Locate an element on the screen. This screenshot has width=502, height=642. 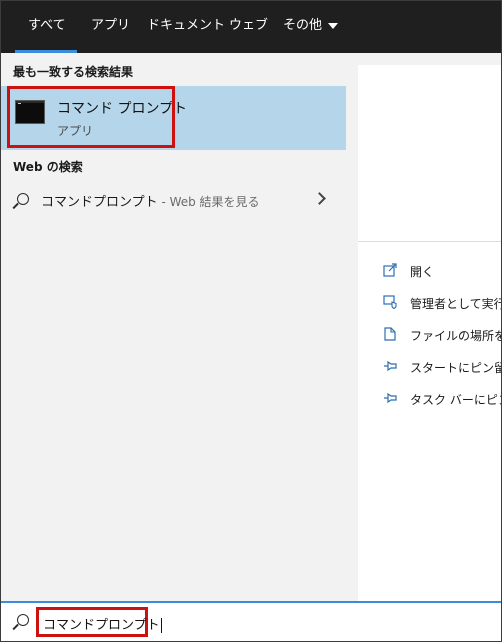
action-run-as-admin: 管理者として実行 is located at coordinates (442, 303).